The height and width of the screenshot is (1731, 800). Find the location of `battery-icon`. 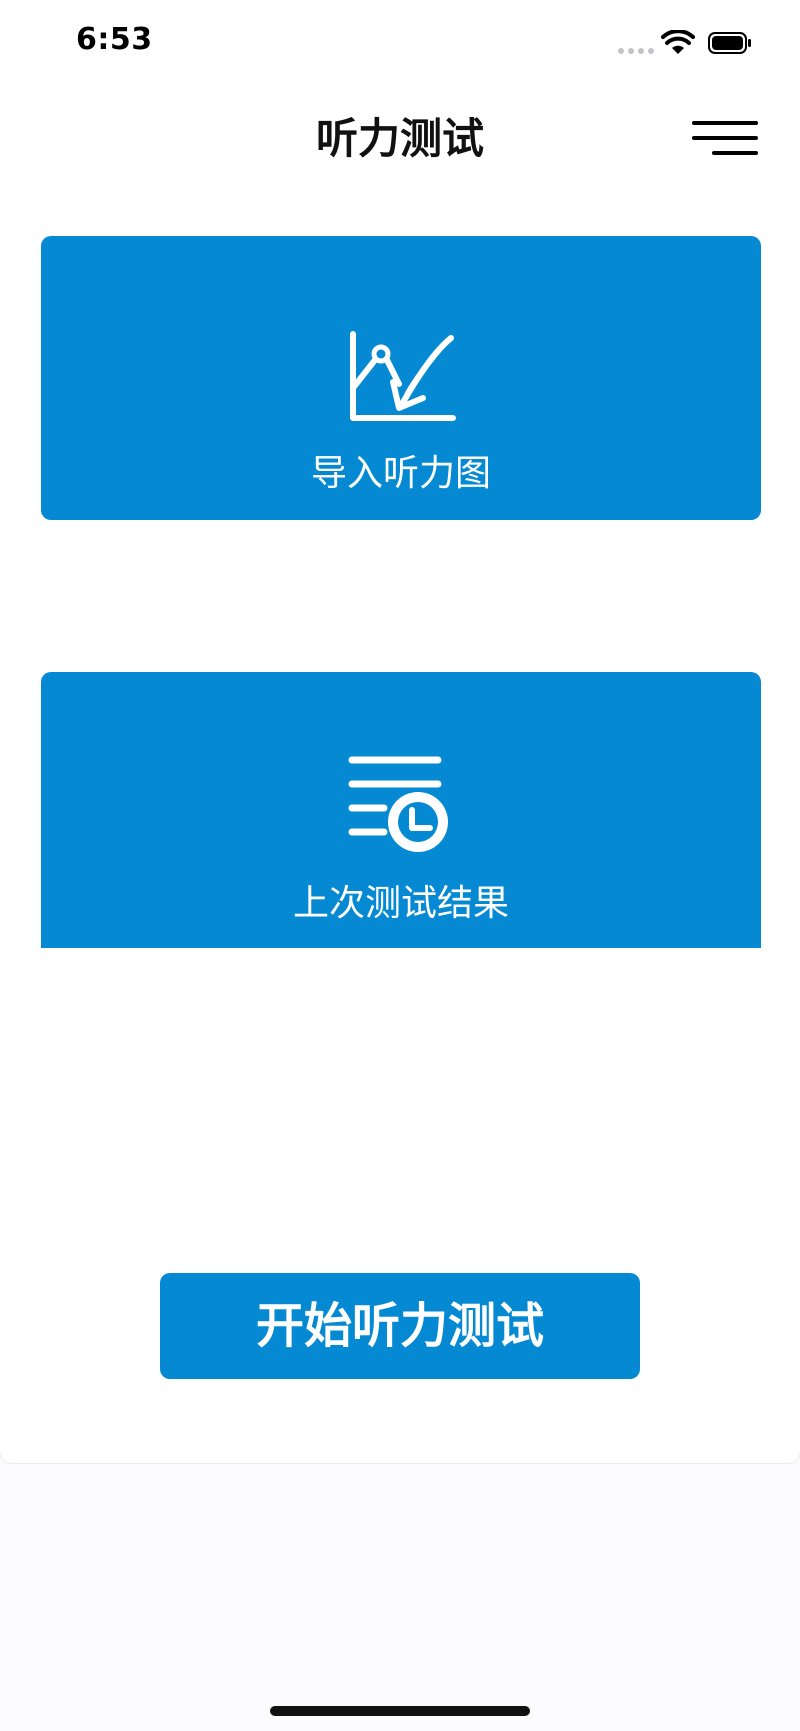

battery-icon is located at coordinates (729, 43).